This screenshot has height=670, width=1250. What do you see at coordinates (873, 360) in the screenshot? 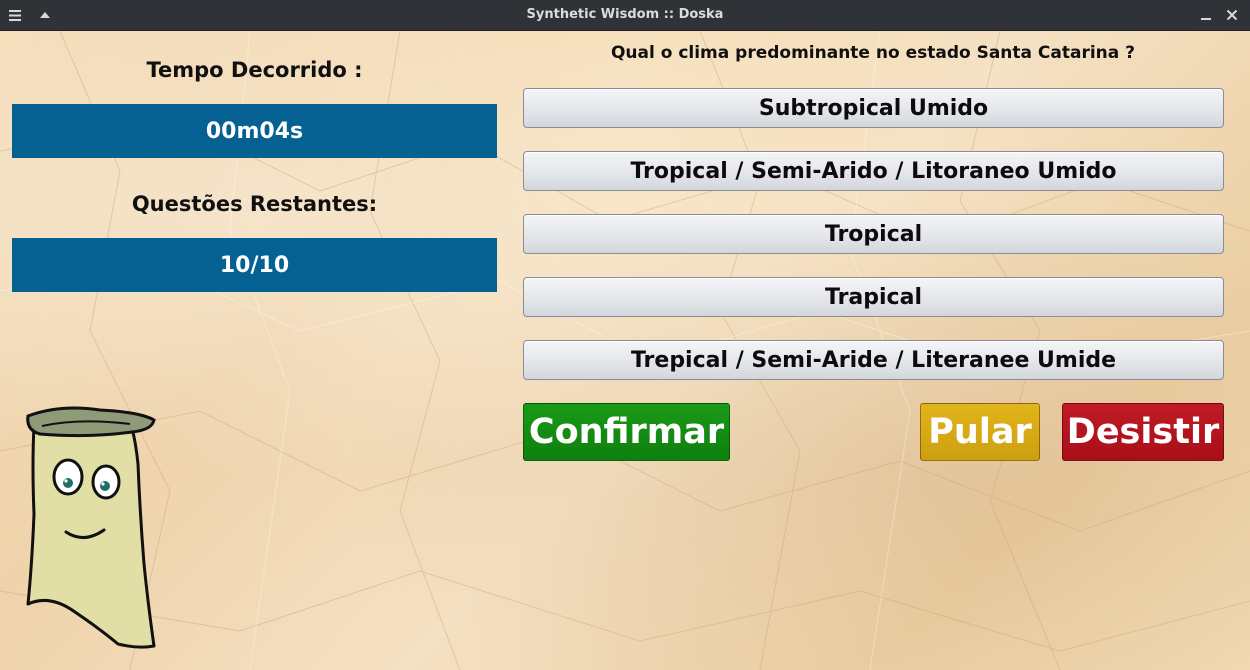
I see `answer-option-5: Trepical / Semi-Aride / Literanee Umide` at bounding box center [873, 360].